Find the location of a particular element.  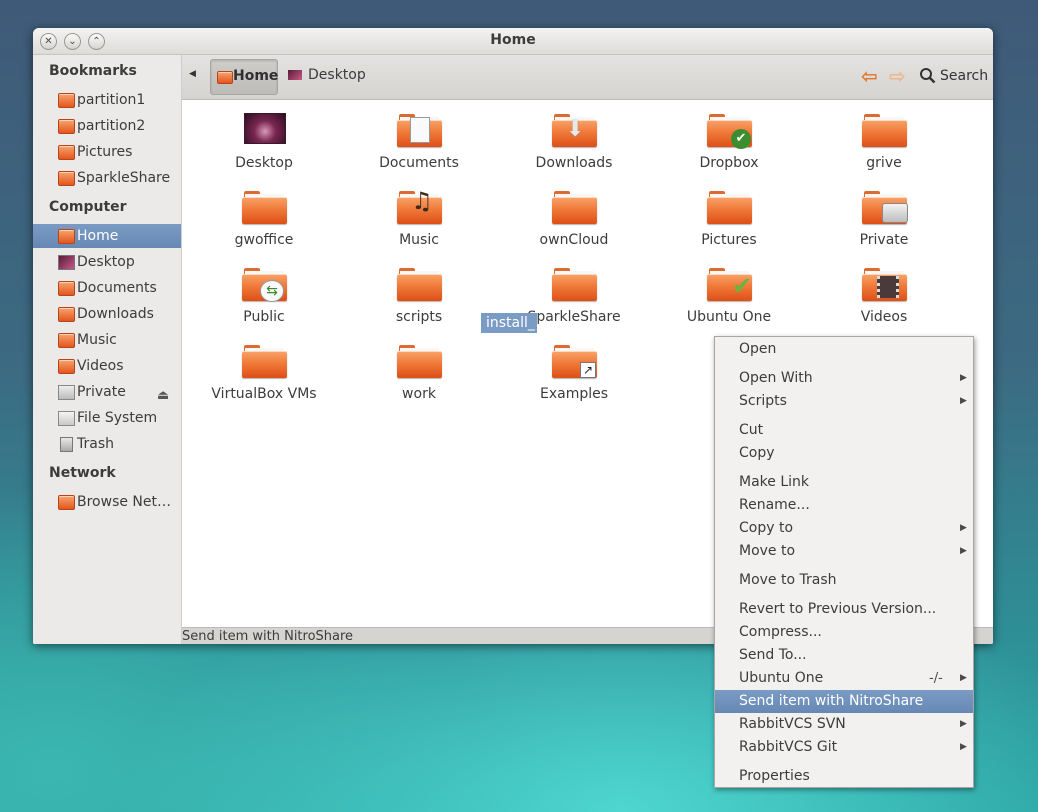

sidebar-item-sparkleshare: SparkleShare is located at coordinates (107, 178).